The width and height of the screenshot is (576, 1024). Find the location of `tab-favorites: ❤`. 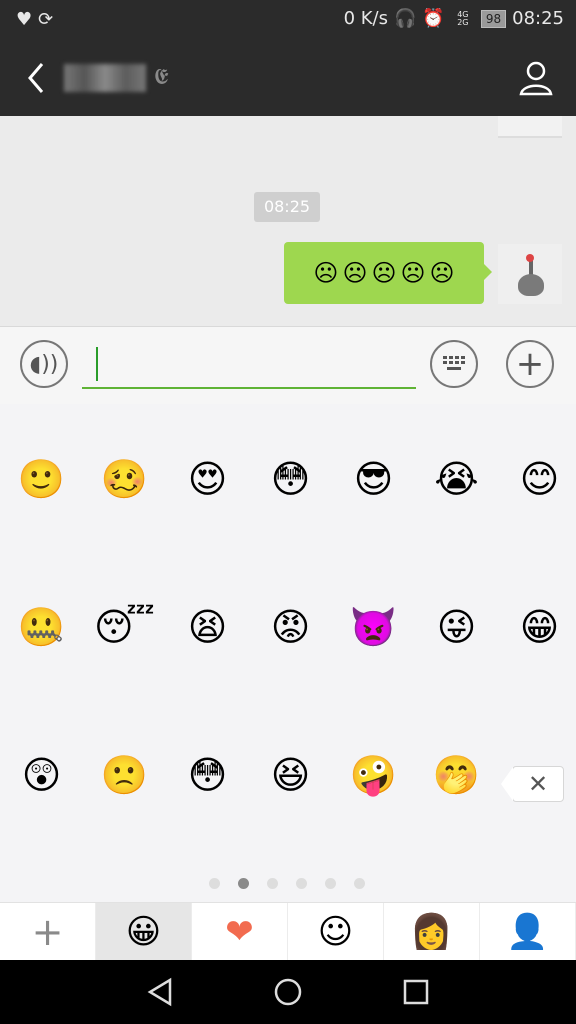

tab-favorites: ❤ is located at coordinates (240, 932).